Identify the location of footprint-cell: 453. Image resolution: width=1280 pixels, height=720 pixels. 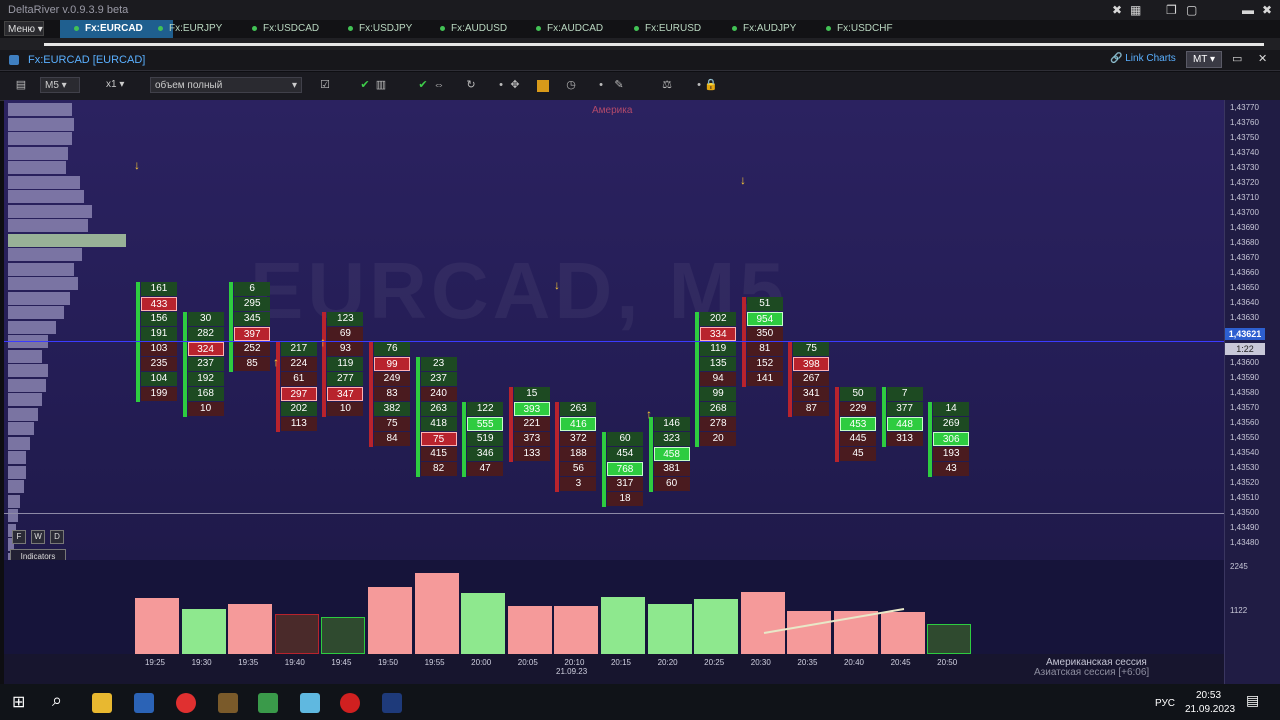
(858, 424).